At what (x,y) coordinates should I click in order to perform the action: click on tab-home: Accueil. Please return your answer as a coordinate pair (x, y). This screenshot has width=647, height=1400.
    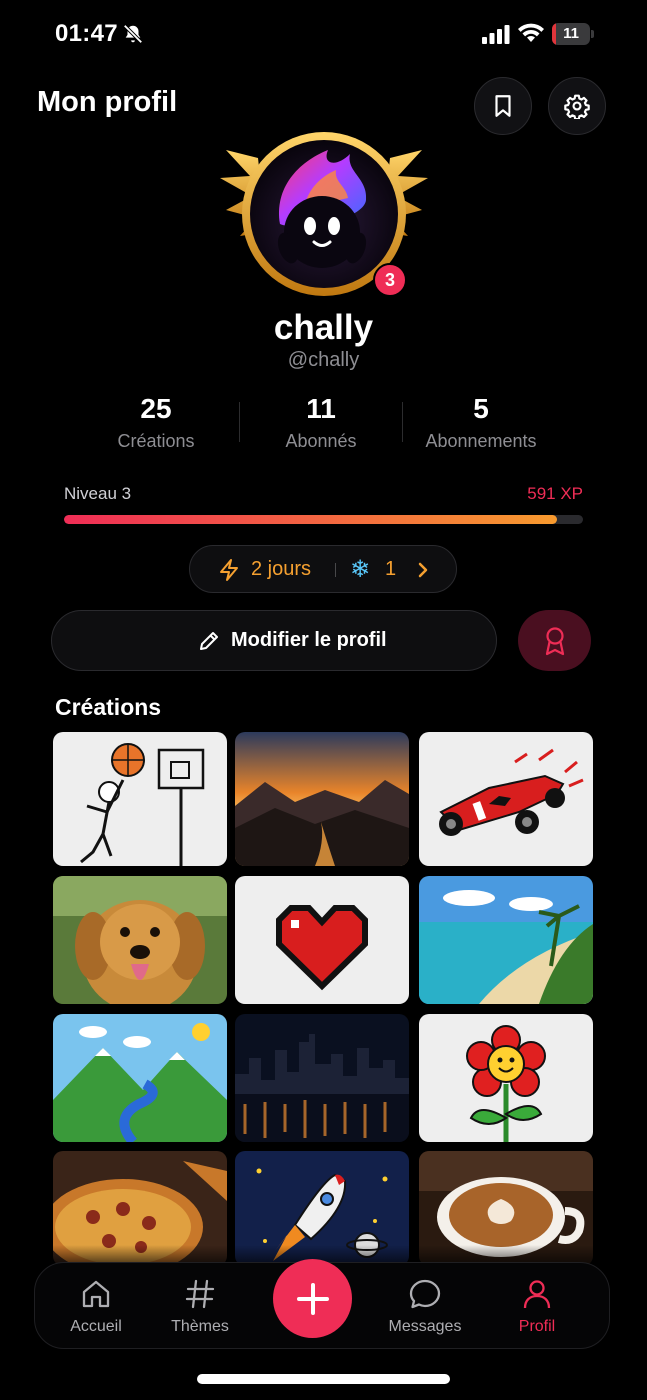
    Looking at the image, I should click on (96, 1306).